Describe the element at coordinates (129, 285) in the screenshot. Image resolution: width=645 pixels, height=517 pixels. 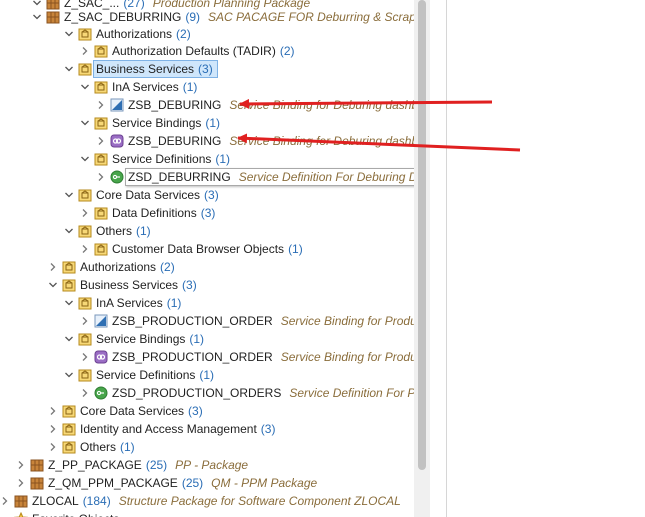
I see `tree-item-label: Business Services` at that location.